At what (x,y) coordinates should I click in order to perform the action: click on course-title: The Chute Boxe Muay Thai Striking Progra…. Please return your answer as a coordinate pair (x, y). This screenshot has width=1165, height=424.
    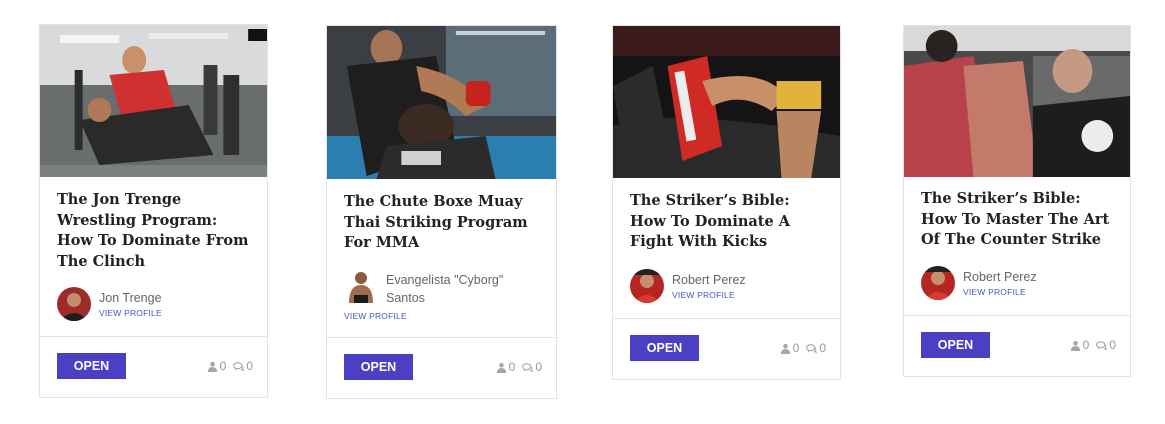
    Looking at the image, I should click on (443, 223).